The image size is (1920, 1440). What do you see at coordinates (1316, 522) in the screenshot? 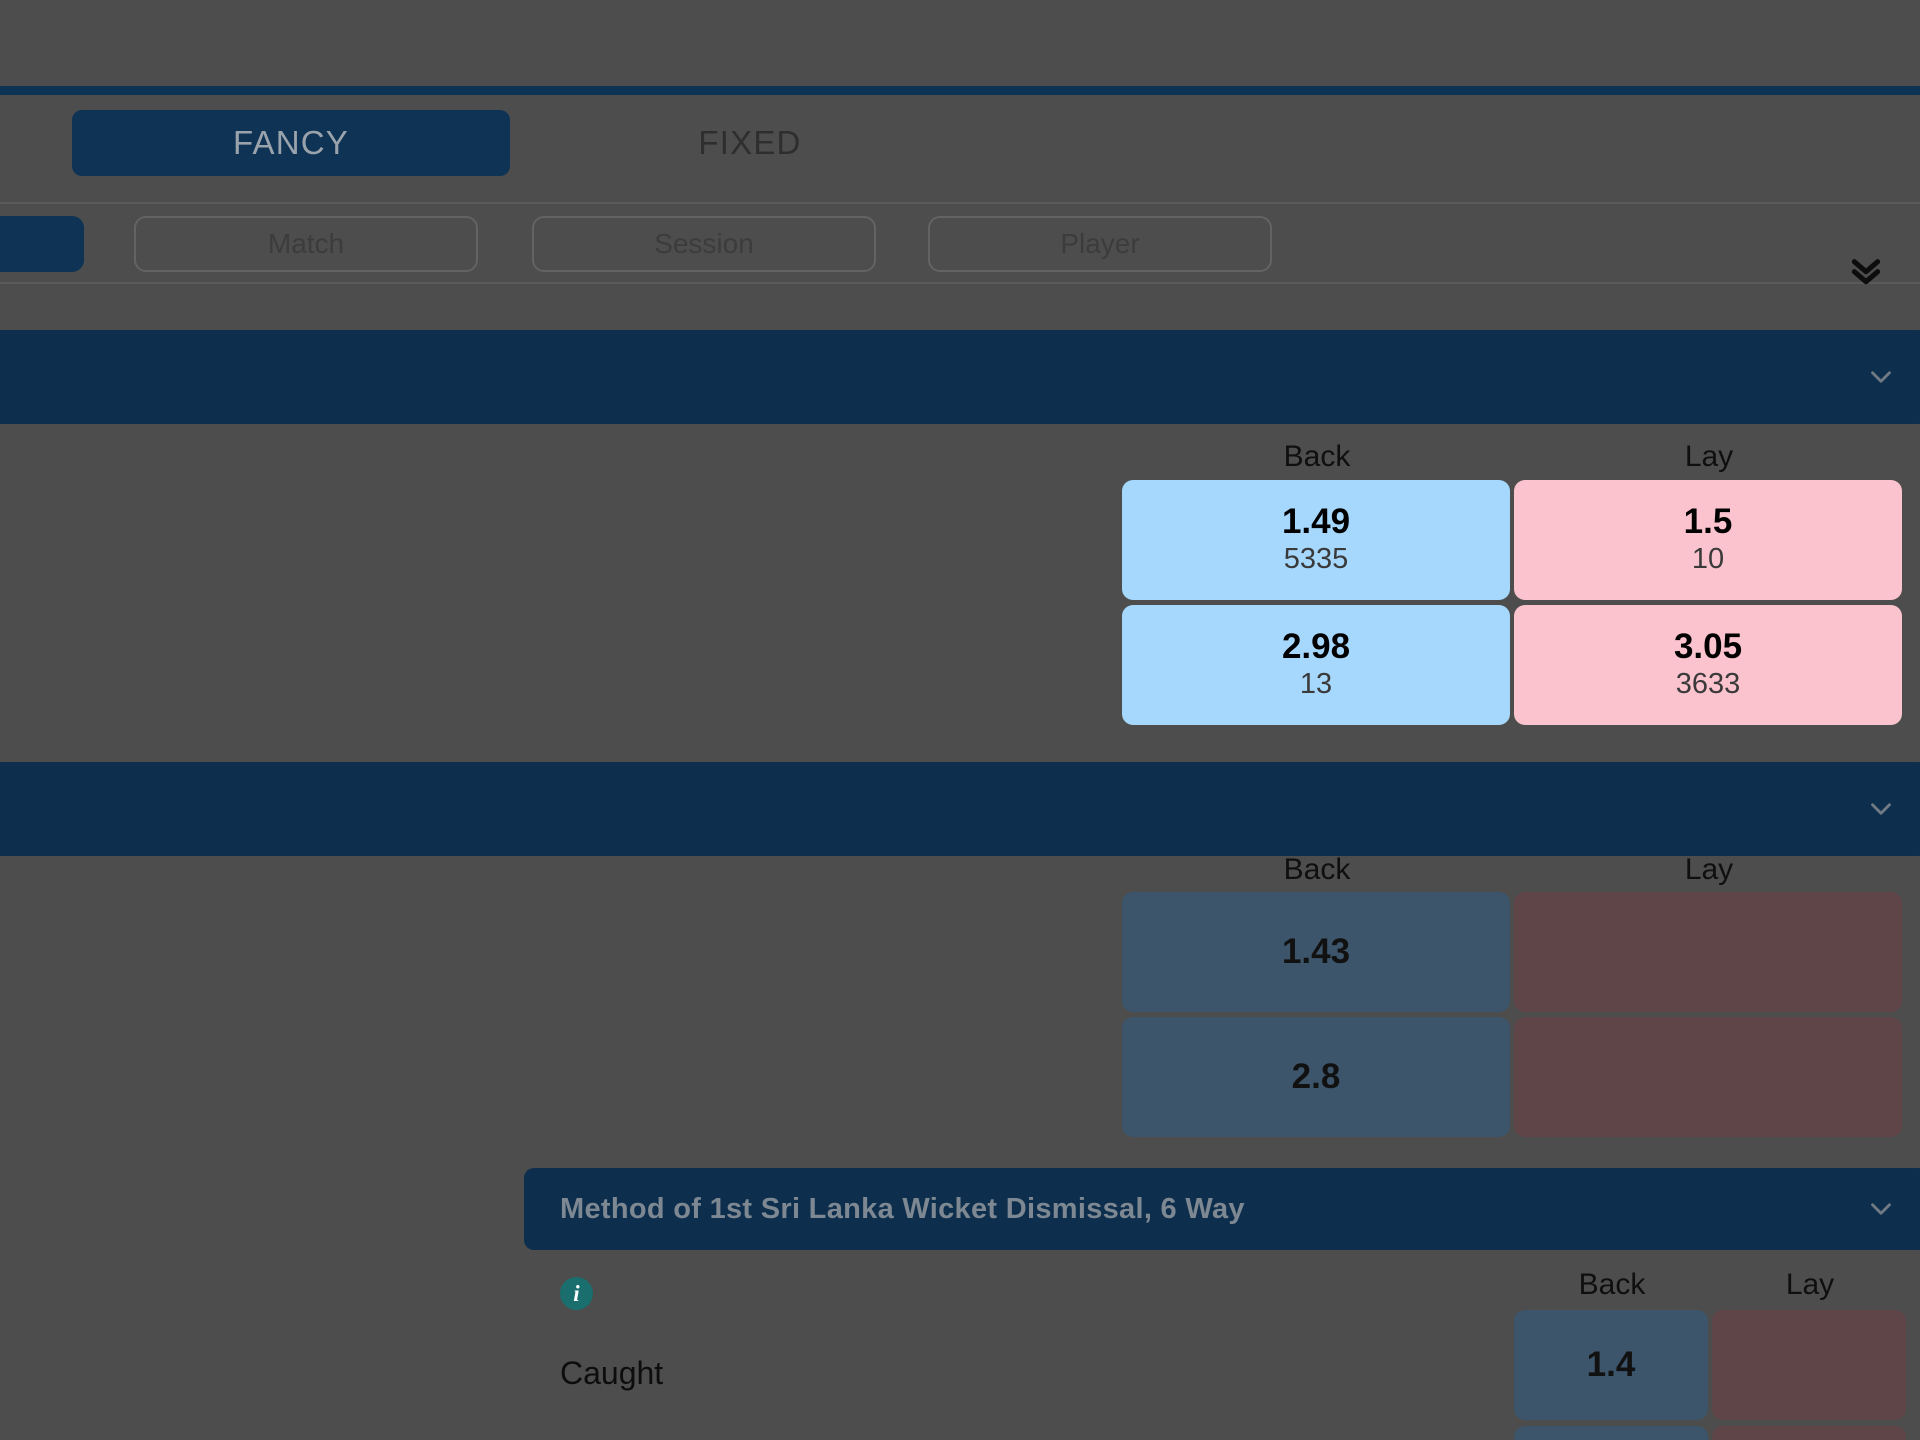
I see `odds-value: 1.49` at bounding box center [1316, 522].